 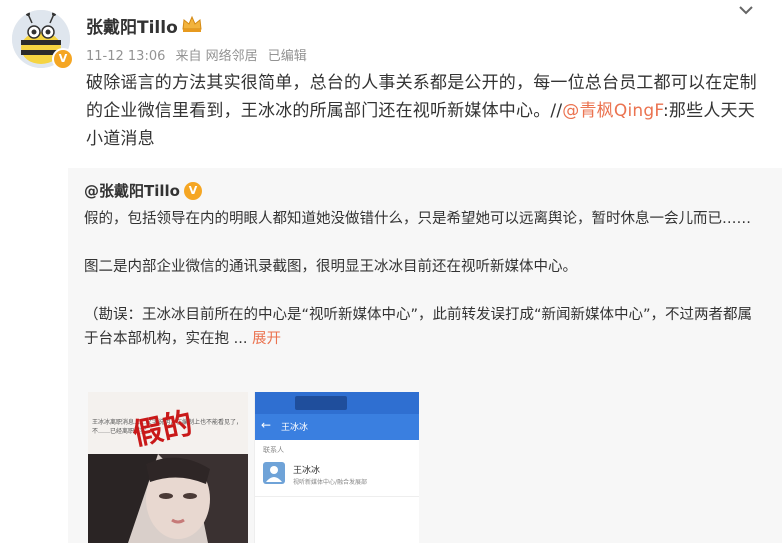 I want to click on mention-link: @青枫QingF, so click(x=612, y=111).